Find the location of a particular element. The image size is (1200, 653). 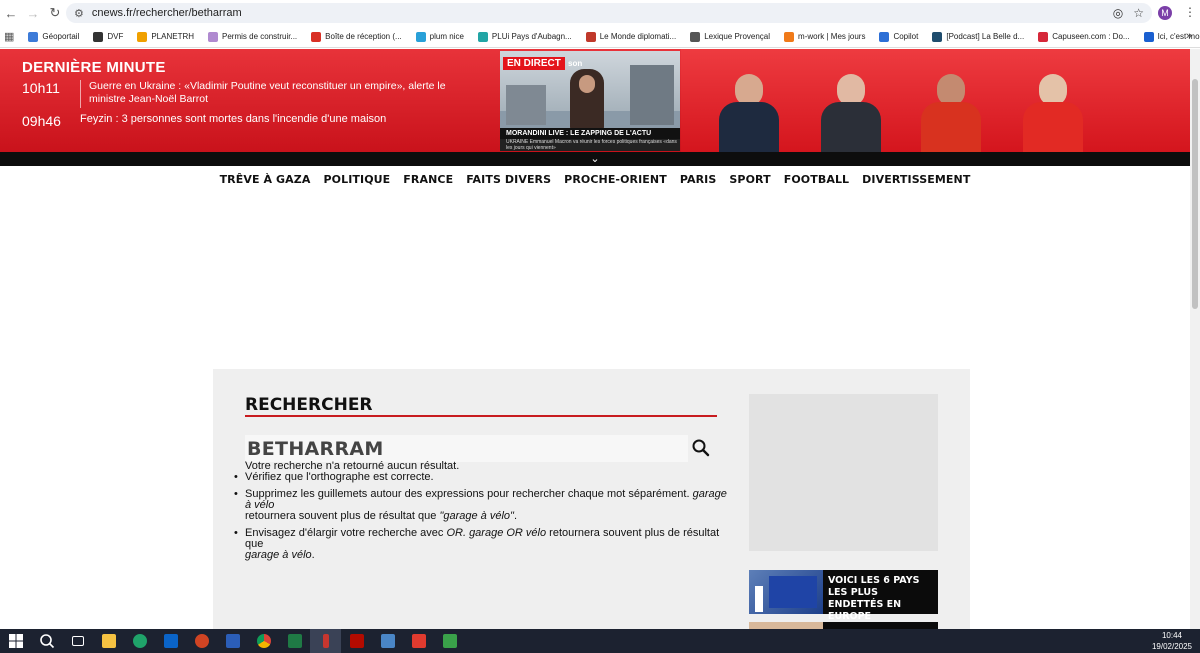

file-explorer-icon is located at coordinates (108, 641).